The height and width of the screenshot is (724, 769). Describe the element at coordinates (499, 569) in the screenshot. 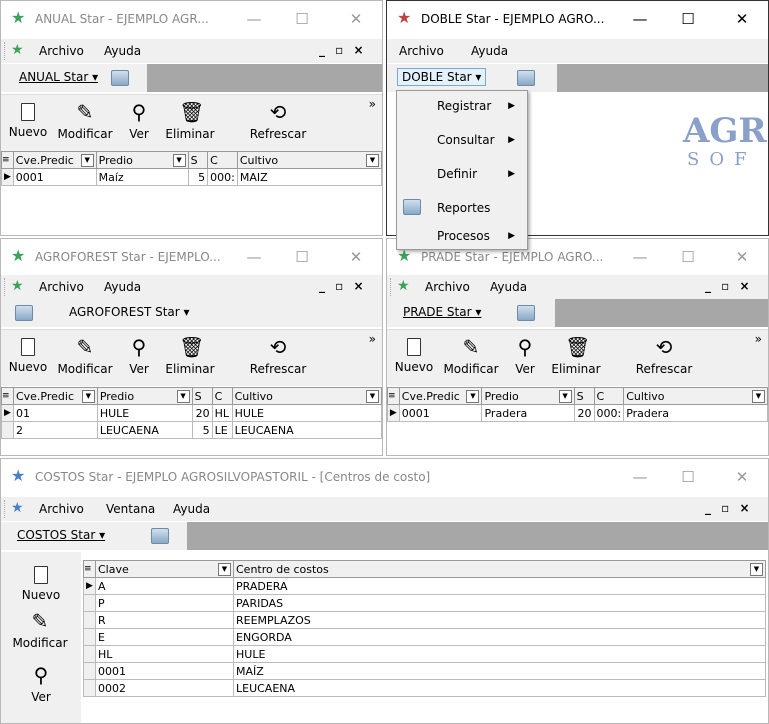

I see `column-header: Centro de costos ▼` at that location.